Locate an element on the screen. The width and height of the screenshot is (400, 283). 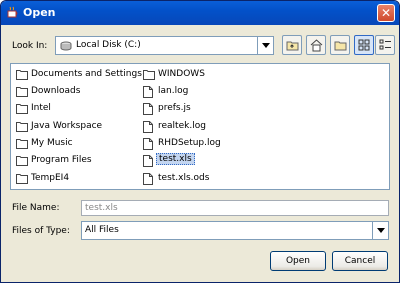
java-cup-icon is located at coordinates (12, 12).